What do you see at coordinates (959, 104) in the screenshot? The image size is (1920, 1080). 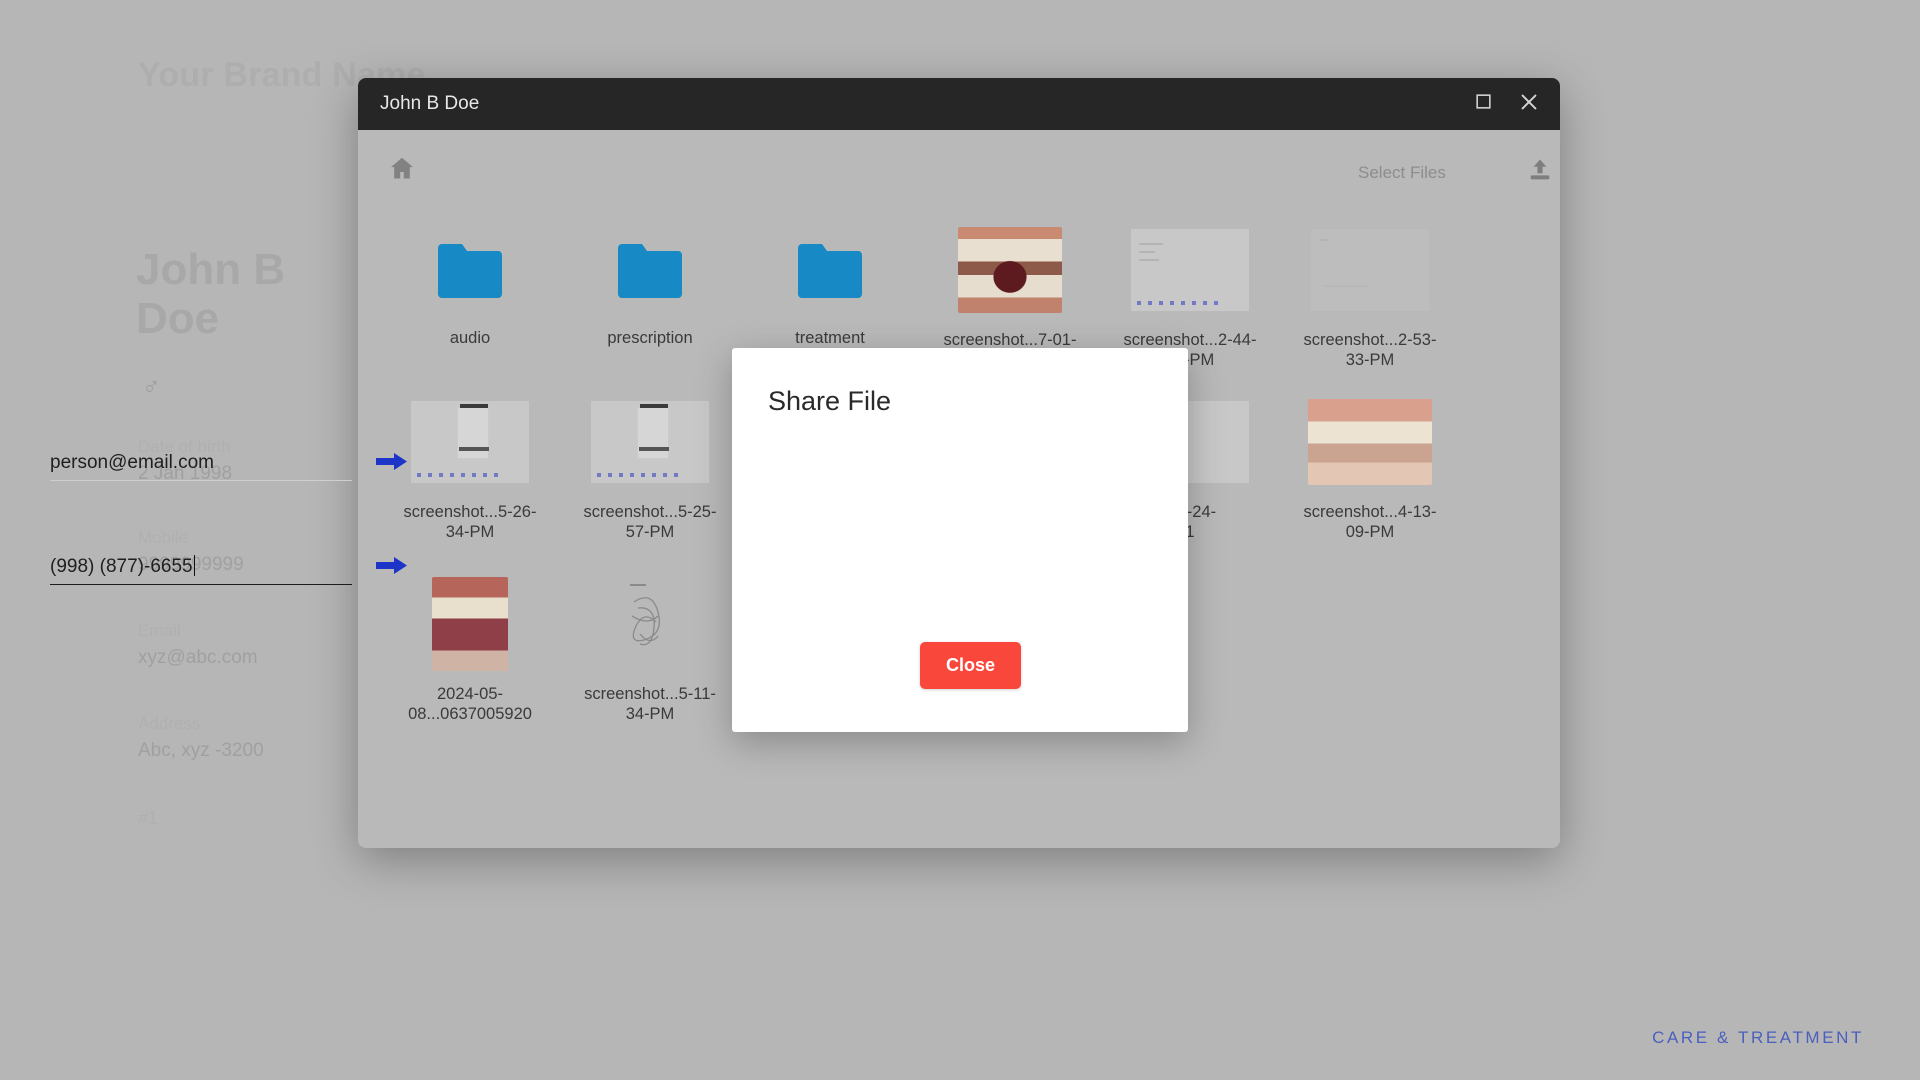 I see `window-titlebar: John B Doe` at bounding box center [959, 104].